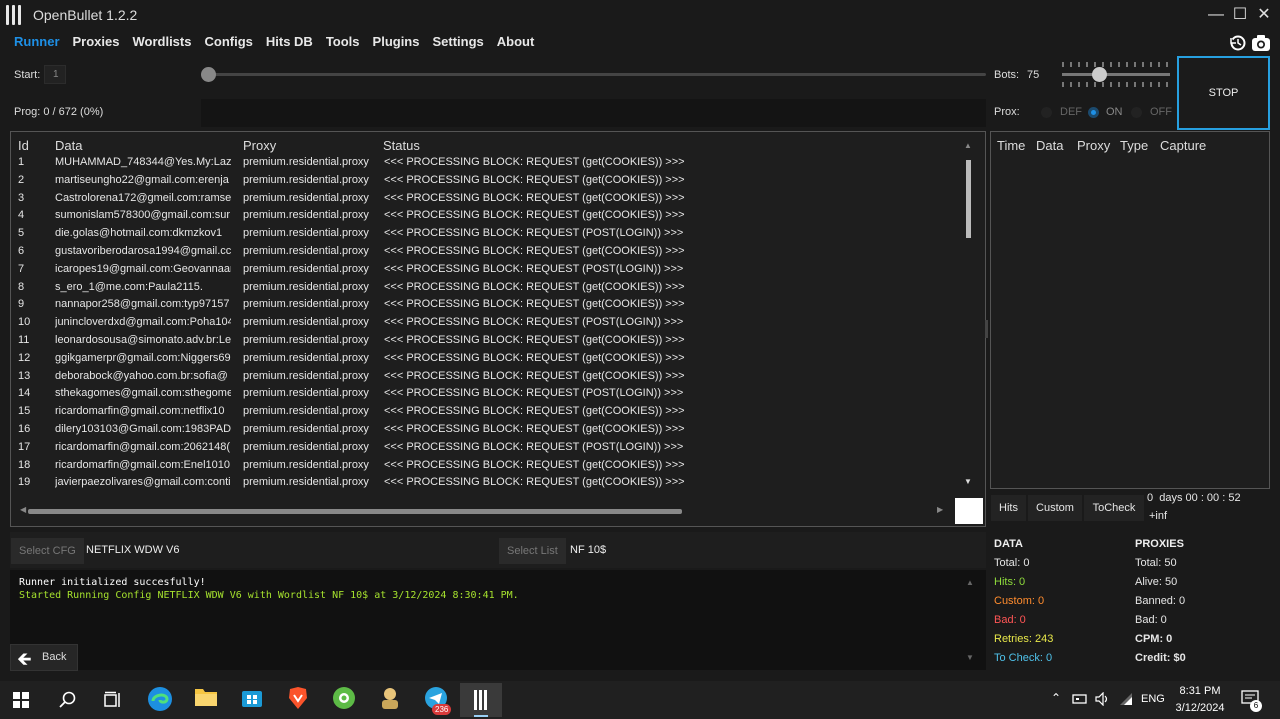 Image resolution: width=1280 pixels, height=719 pixels. Describe the element at coordinates (1114, 508) in the screenshot. I see `tab-tocheck: ToCheck` at that location.